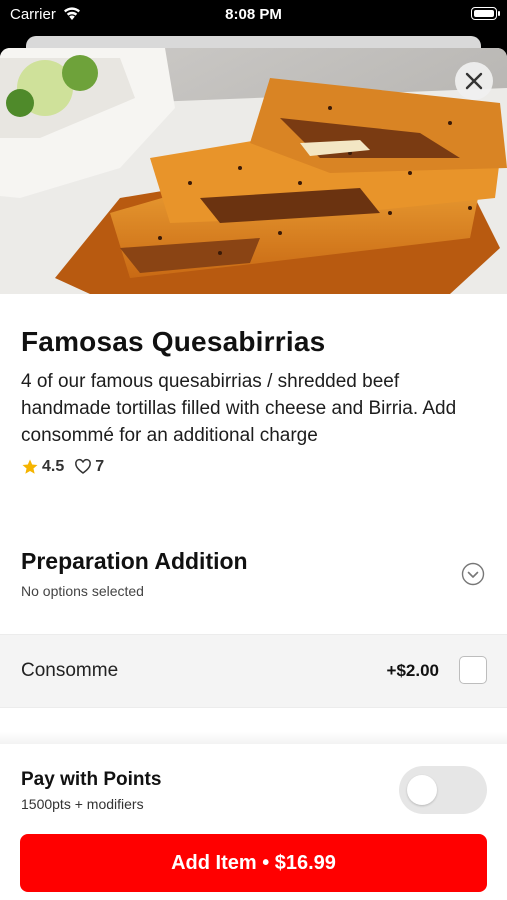 Image resolution: width=507 pixels, height=900 pixels. I want to click on star-icon, so click(30, 466).